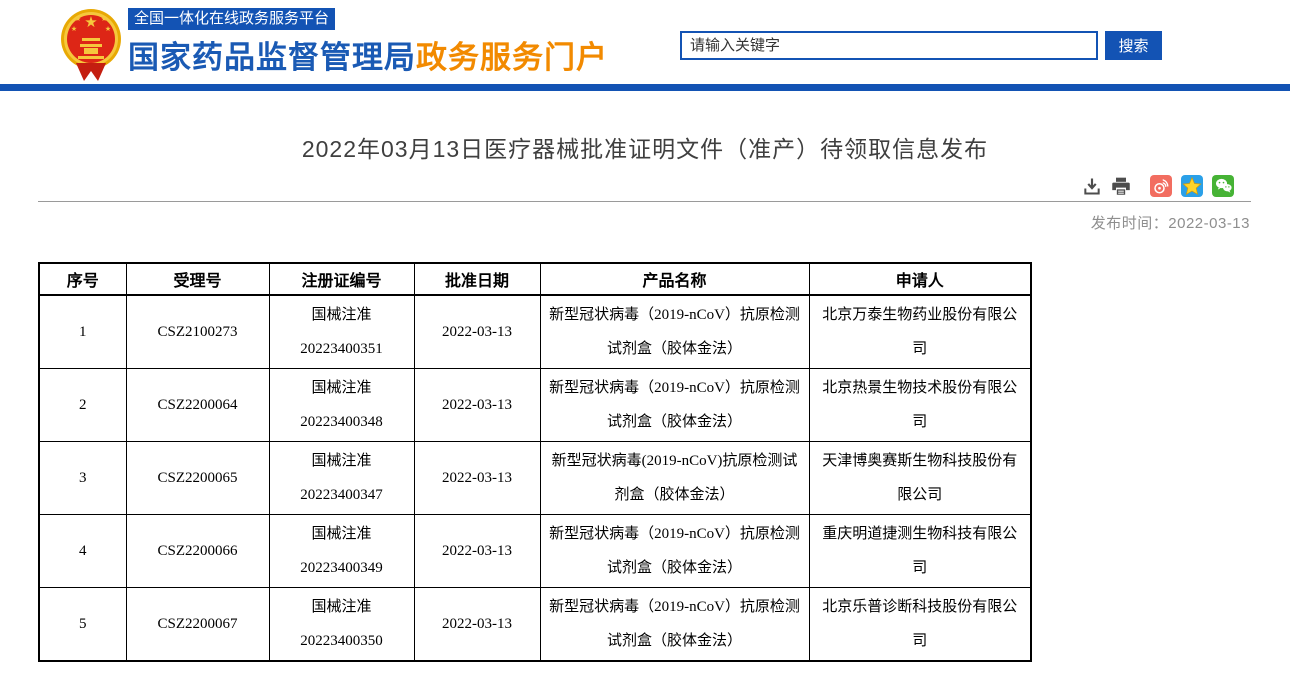 This screenshot has height=698, width=1290. What do you see at coordinates (674, 478) in the screenshot?
I see `cell-product-name: 新型冠状病毒(2019-nCoV)抗原检测试剂盒（胶体金法）` at bounding box center [674, 478].